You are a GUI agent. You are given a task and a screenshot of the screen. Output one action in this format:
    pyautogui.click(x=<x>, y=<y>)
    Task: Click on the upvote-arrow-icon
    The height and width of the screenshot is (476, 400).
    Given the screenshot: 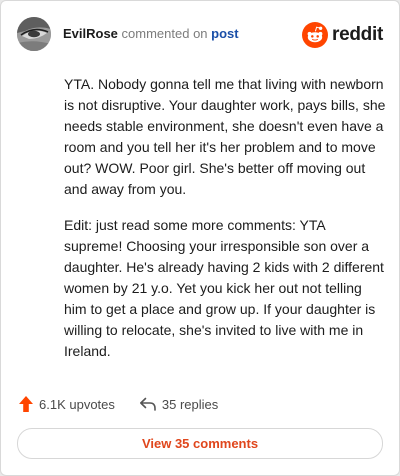 What is the action you would take?
    pyautogui.click(x=26, y=404)
    